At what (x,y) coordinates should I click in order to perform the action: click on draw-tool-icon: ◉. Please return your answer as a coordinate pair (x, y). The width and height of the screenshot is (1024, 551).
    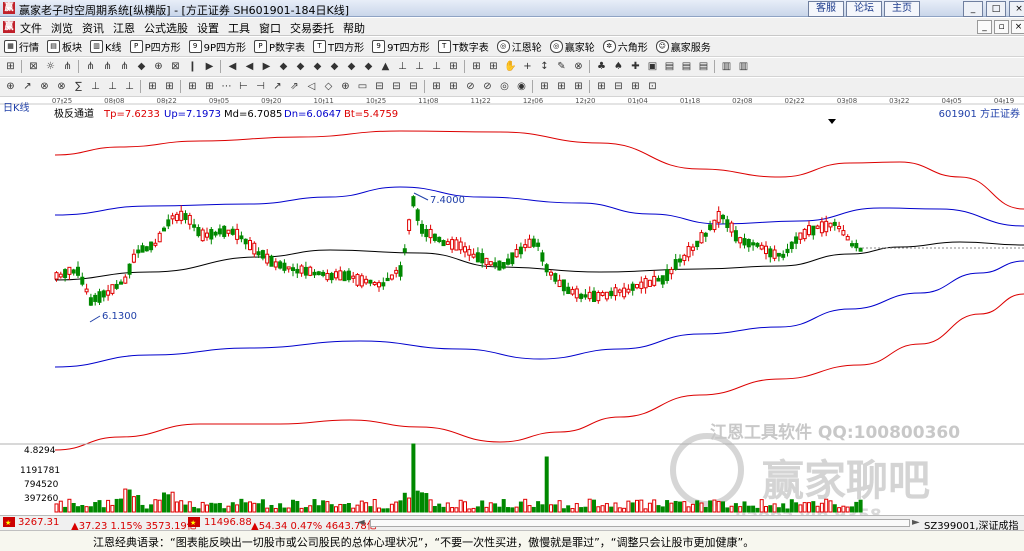
    Looking at the image, I should click on (521, 86).